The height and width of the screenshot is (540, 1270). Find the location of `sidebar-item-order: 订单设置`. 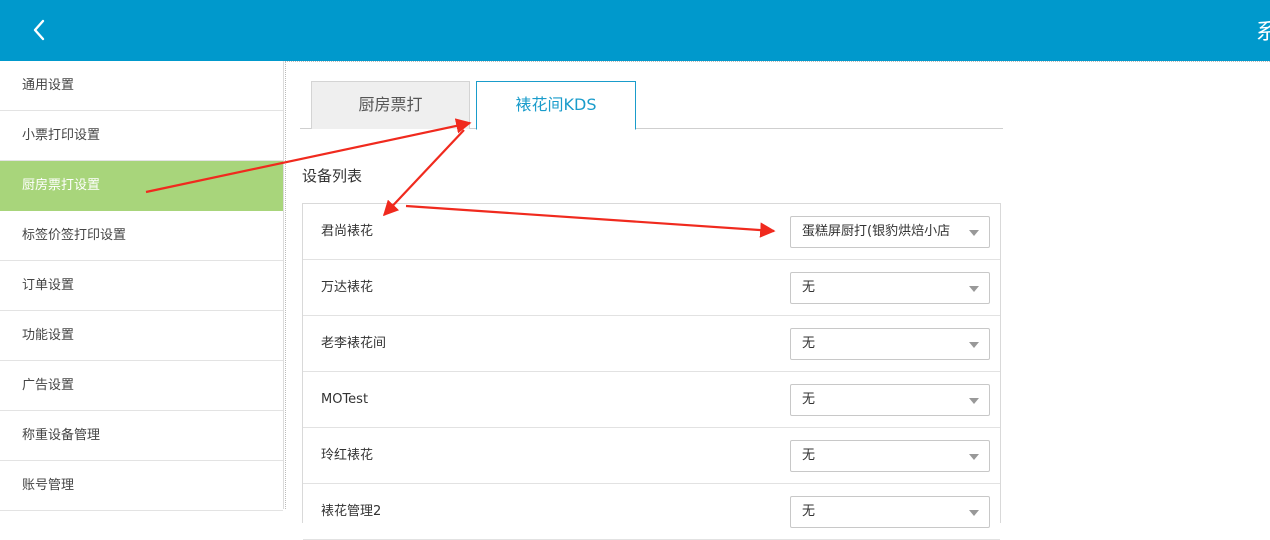

sidebar-item-order: 订单设置 is located at coordinates (141, 286).